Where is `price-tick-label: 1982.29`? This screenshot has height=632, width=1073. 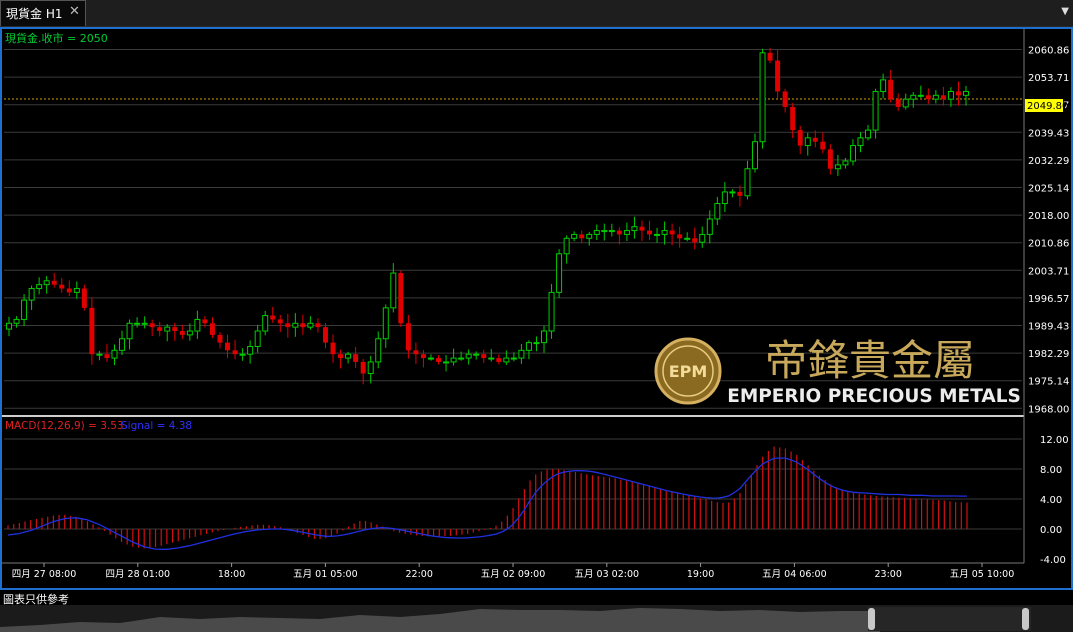 price-tick-label: 1982.29 is located at coordinates (1048, 354).